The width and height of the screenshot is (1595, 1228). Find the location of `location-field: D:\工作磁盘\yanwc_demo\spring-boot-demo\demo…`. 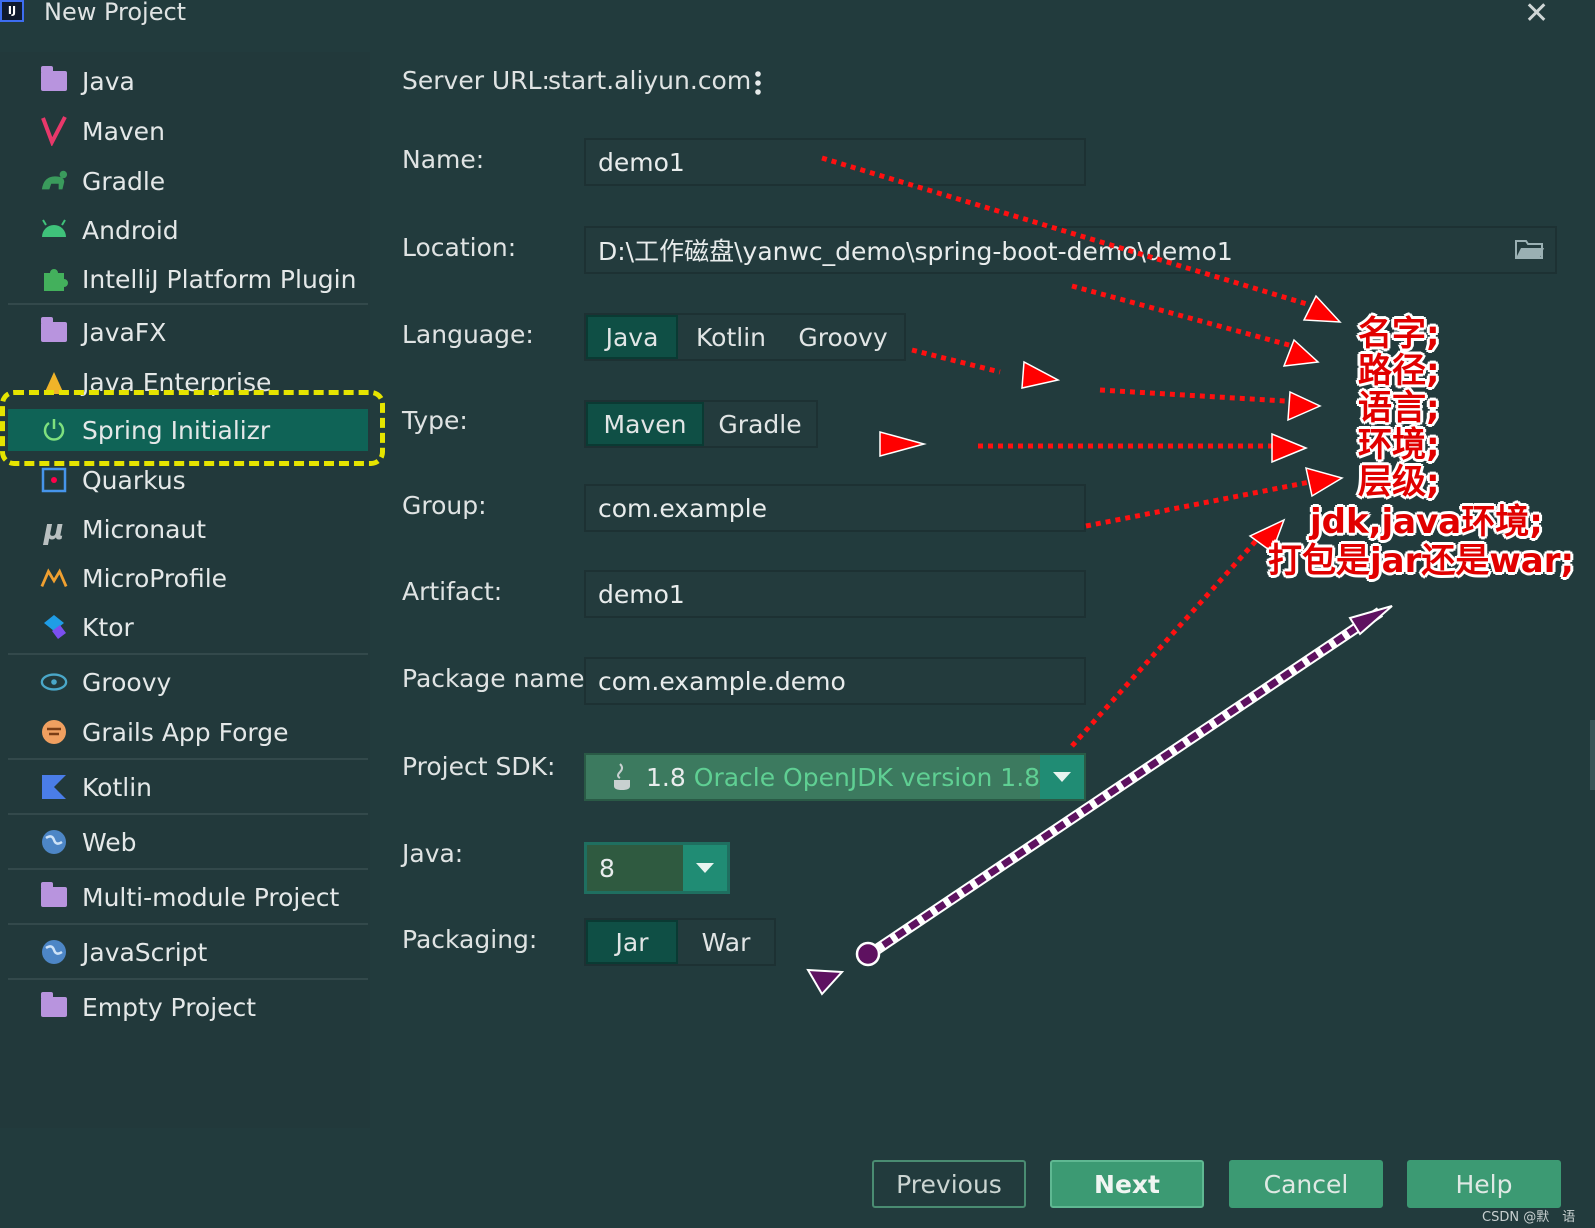

location-field: D:\工作磁盘\yanwc_demo\spring-boot-demo\demo… is located at coordinates (1070, 250).